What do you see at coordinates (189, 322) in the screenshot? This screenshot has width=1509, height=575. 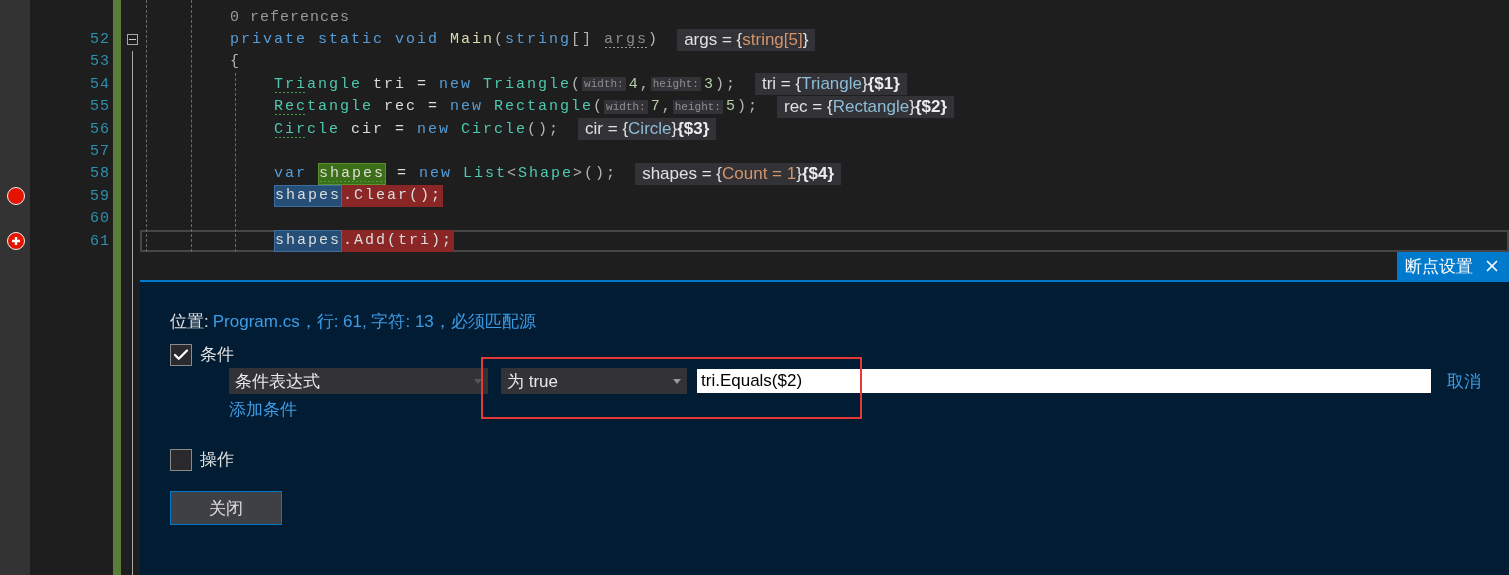 I see `location-label: 位置:` at bounding box center [189, 322].